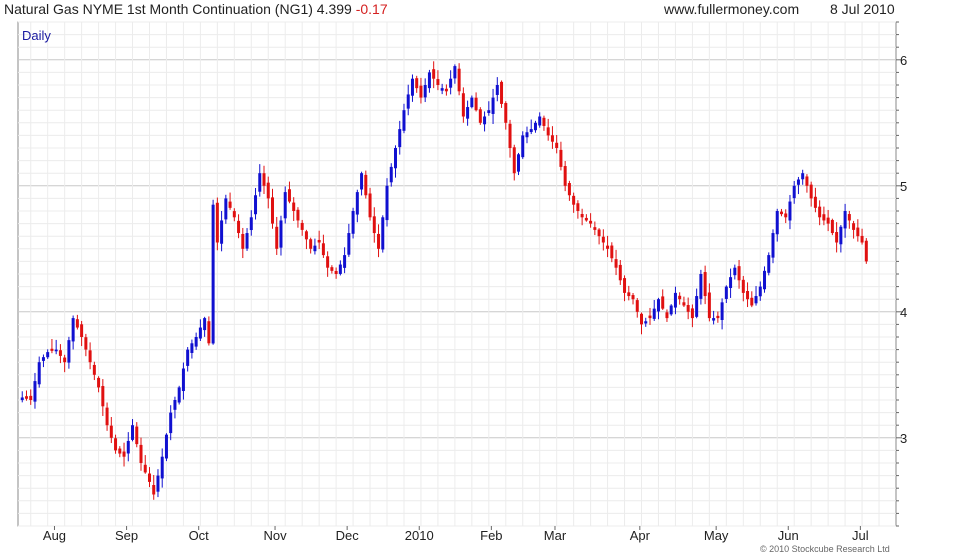  I want to click on y-tick-label: 3, so click(903, 438).